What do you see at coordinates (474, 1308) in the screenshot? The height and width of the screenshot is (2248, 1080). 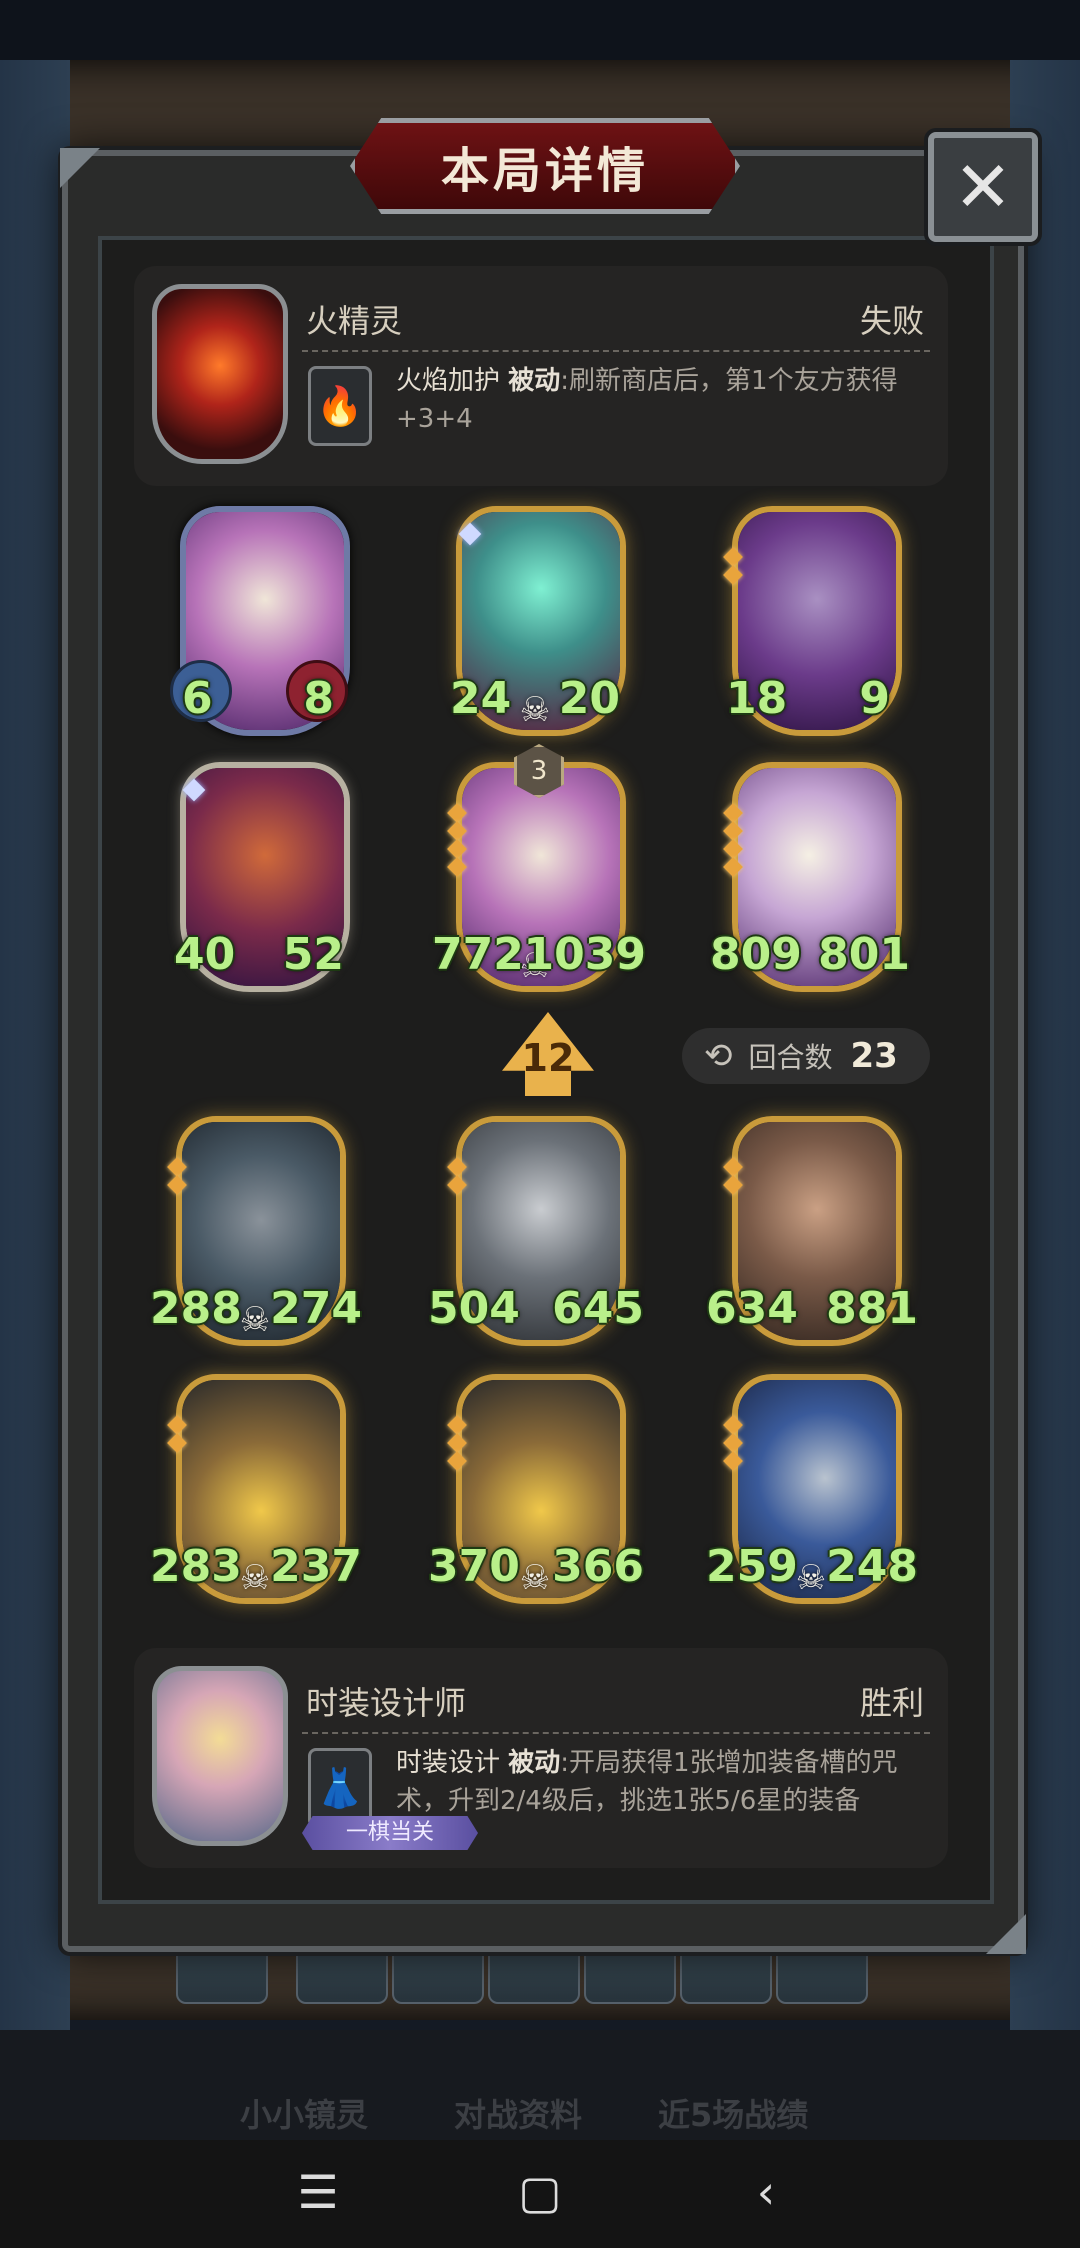 I see `attack-value: 504` at bounding box center [474, 1308].